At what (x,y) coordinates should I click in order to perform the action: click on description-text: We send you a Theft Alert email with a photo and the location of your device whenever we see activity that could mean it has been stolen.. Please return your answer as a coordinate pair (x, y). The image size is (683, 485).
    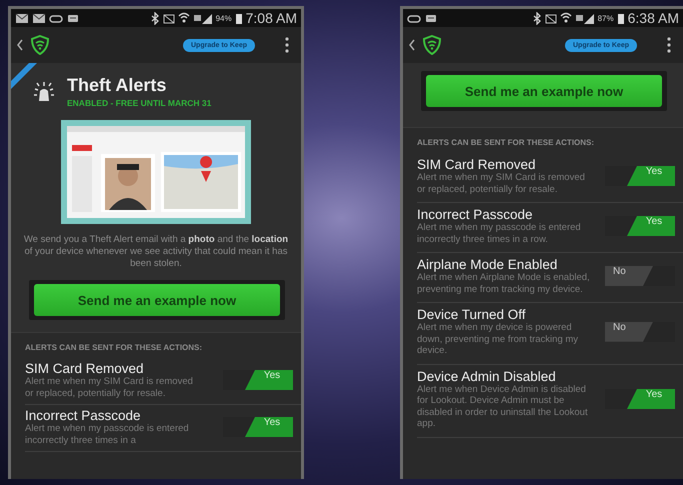
    Looking at the image, I should click on (156, 252).